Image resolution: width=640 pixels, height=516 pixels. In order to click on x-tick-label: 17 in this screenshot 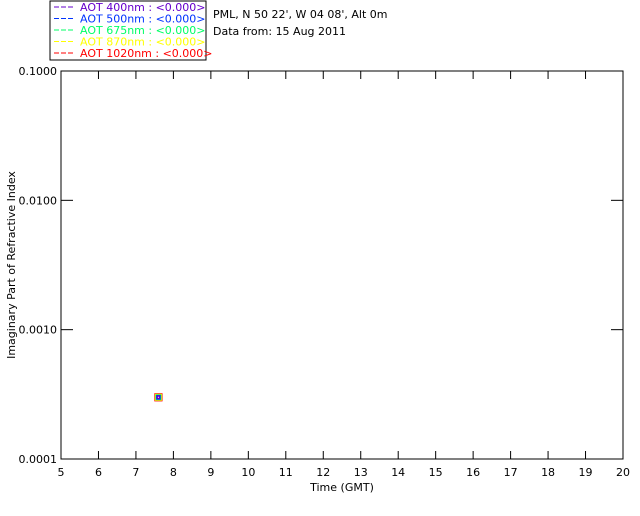, I will do `click(511, 472)`.